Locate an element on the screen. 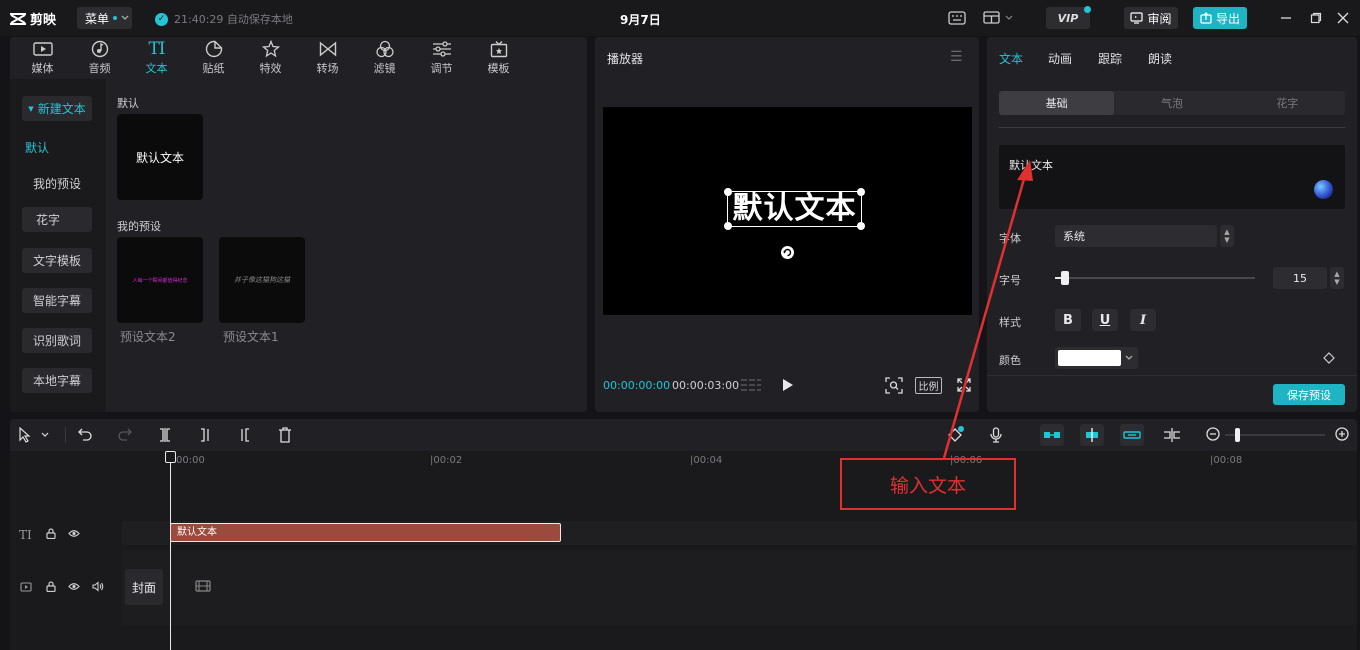  undo-icon is located at coordinates (85, 435).